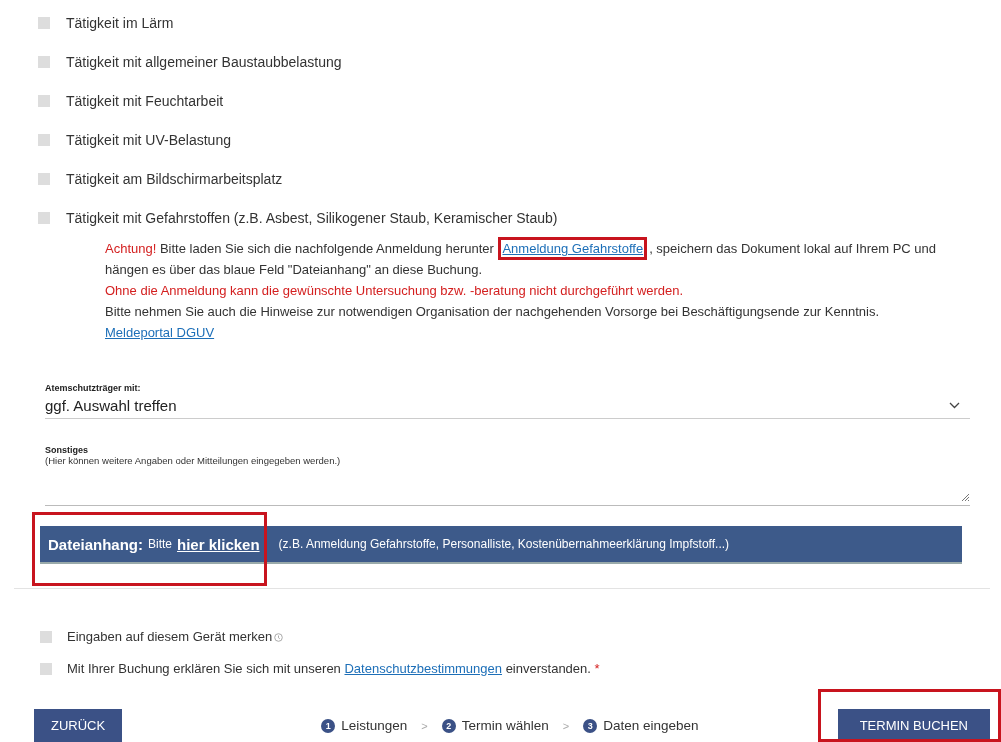 The image size is (1001, 742). Describe the element at coordinates (78, 725) in the screenshot. I see `back-button: ZURÜCK` at that location.